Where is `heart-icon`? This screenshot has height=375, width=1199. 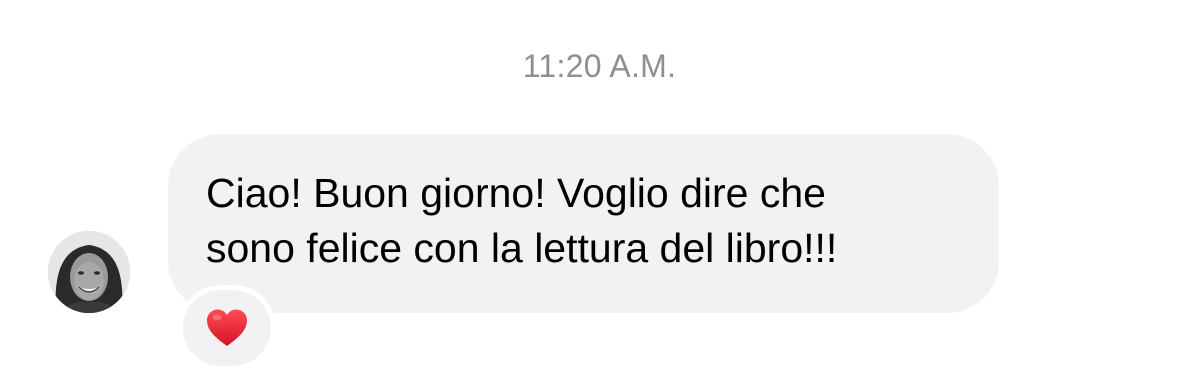 heart-icon is located at coordinates (227, 327).